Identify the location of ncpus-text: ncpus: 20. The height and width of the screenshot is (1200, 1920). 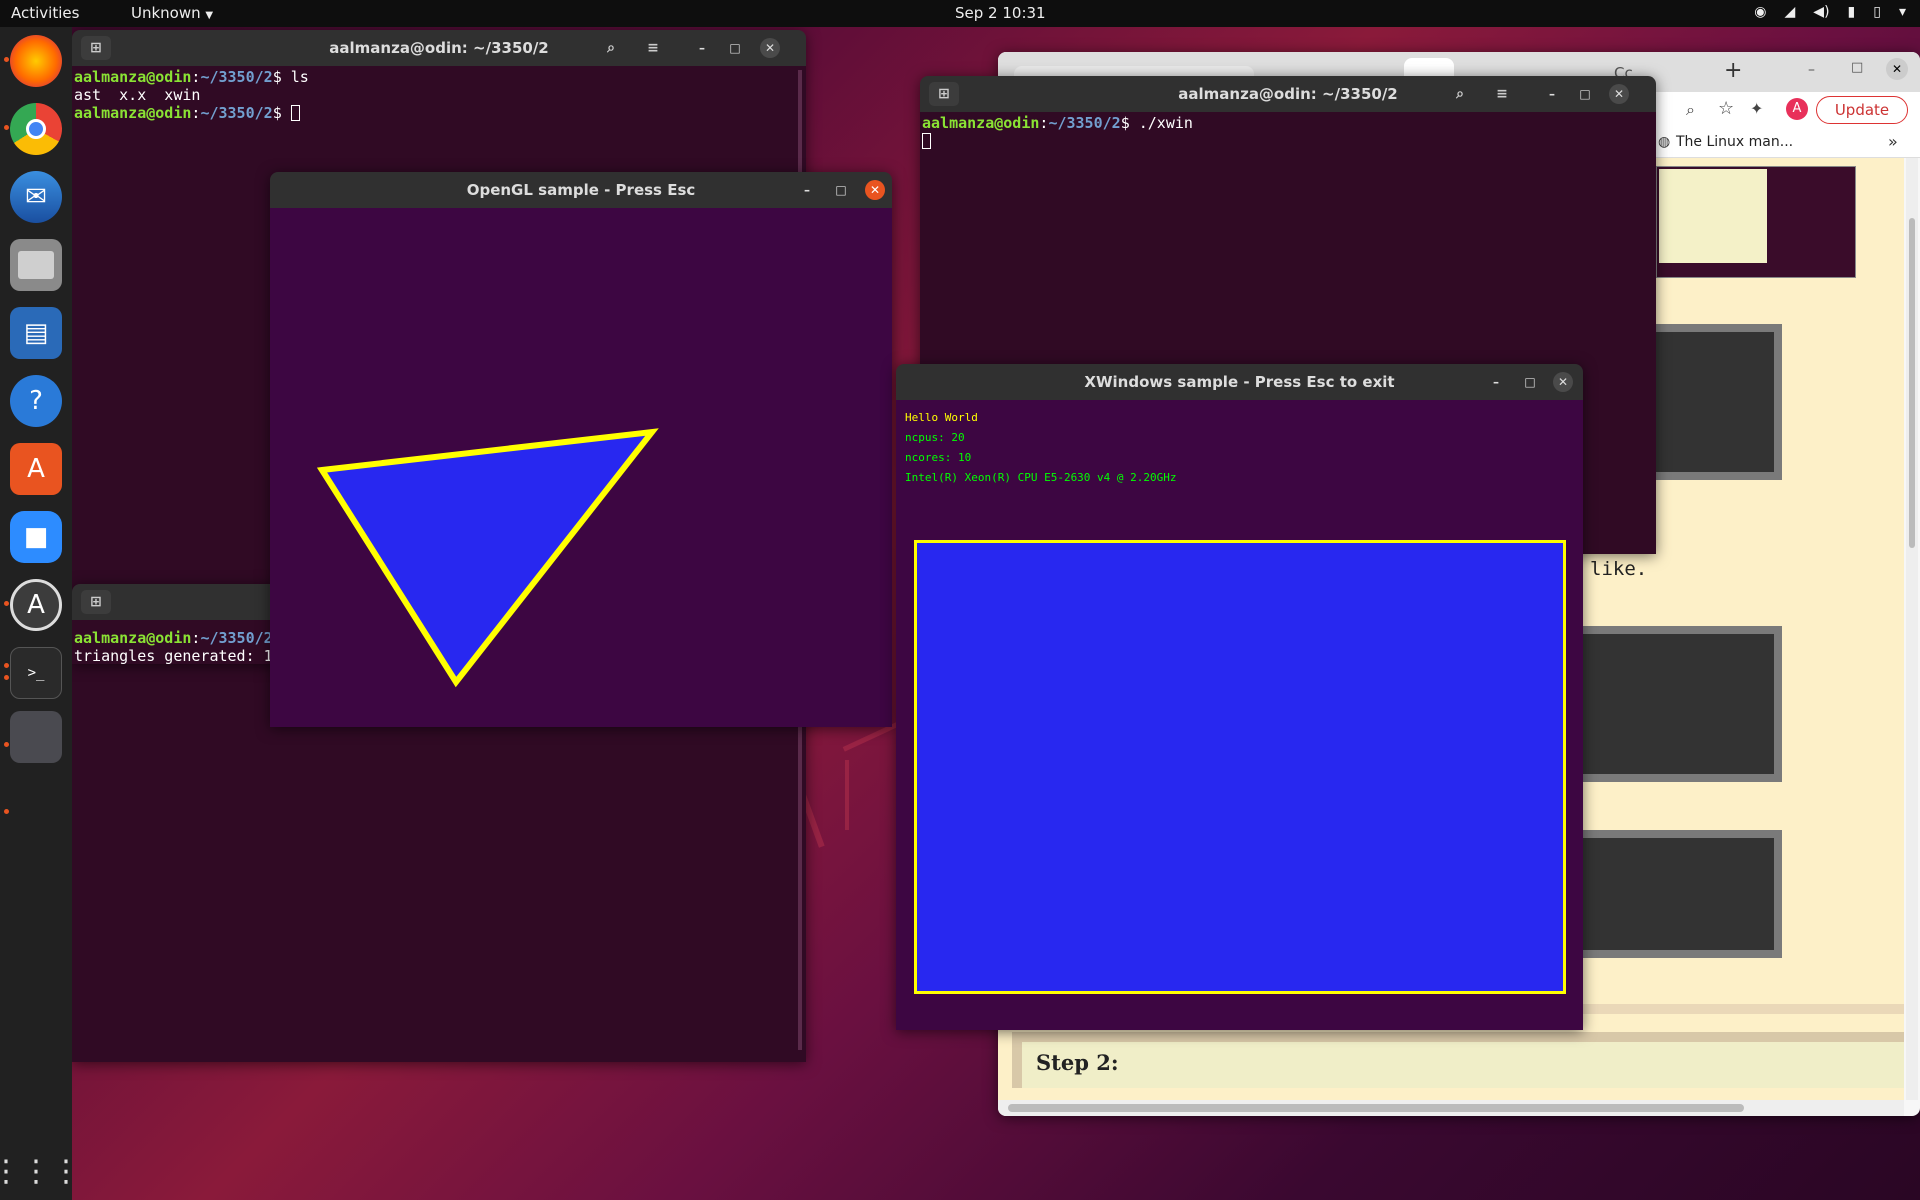
(935, 437).